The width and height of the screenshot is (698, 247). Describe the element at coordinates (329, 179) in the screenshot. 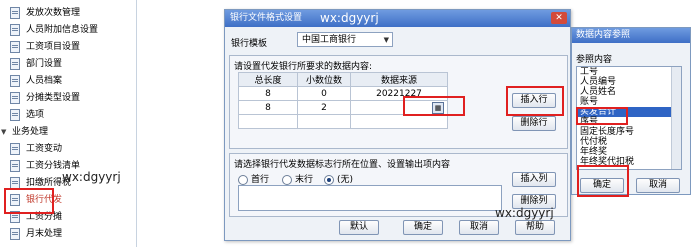

I see `radio-selected-icon` at that location.